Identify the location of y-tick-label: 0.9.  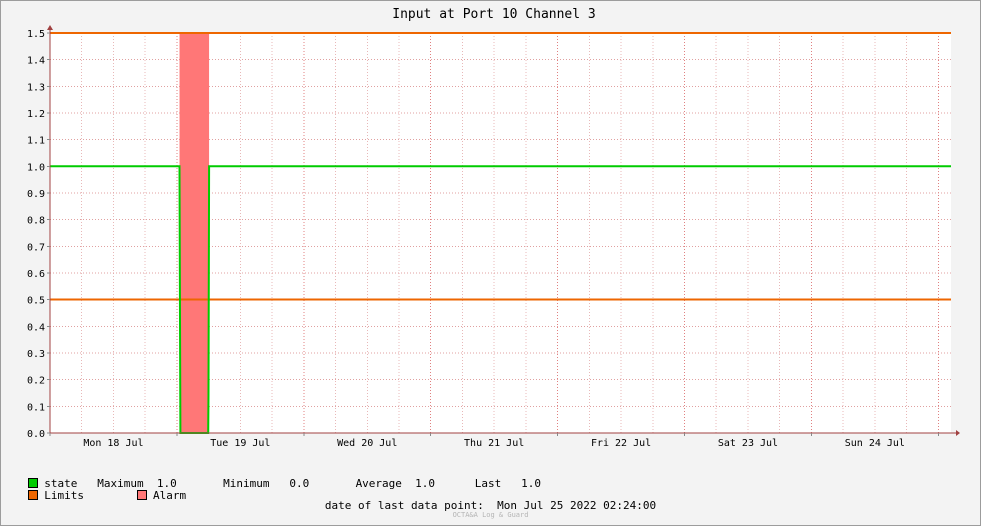
(36, 194).